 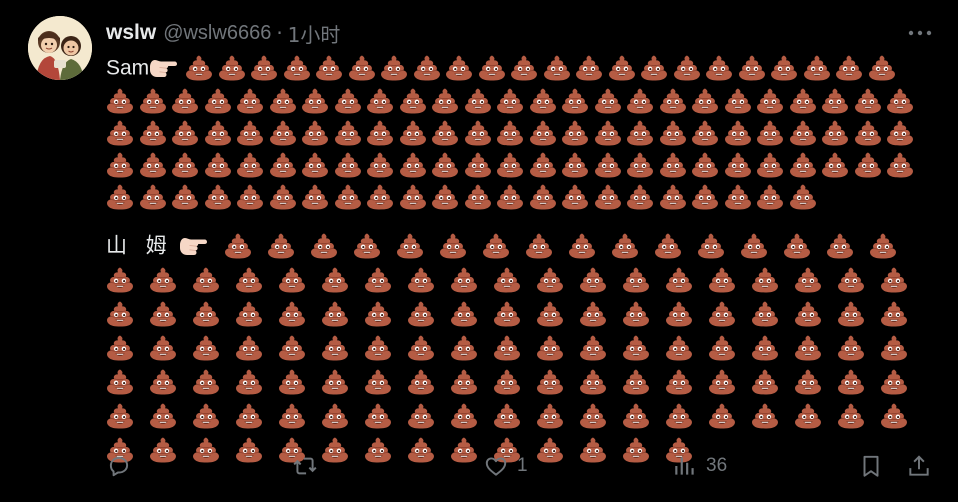 I want to click on reply-icon, so click(x=119, y=466).